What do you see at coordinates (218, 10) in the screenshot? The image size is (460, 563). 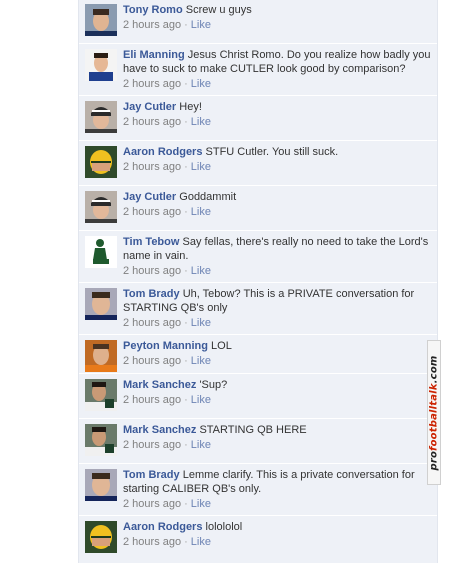 I see `comment-text: Screw u guys` at bounding box center [218, 10].